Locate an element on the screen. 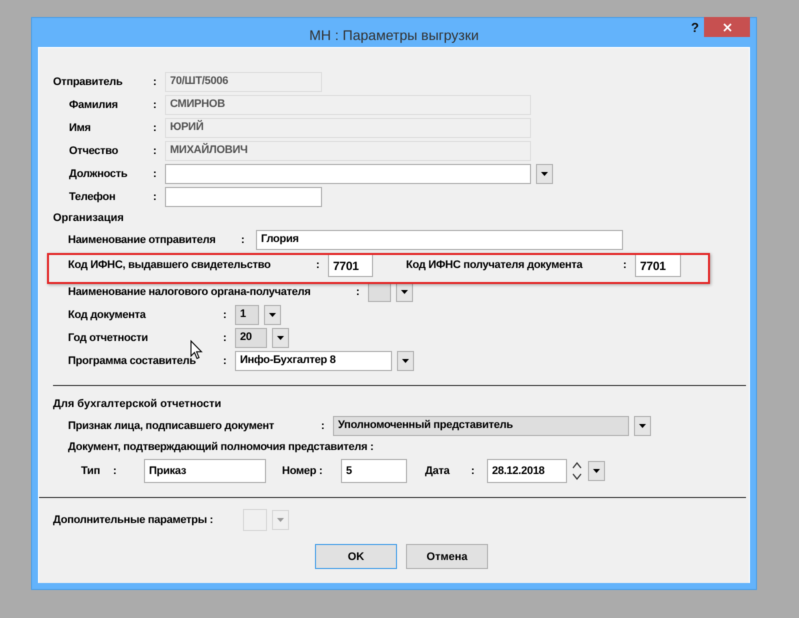  dialog-button: OK is located at coordinates (356, 556).